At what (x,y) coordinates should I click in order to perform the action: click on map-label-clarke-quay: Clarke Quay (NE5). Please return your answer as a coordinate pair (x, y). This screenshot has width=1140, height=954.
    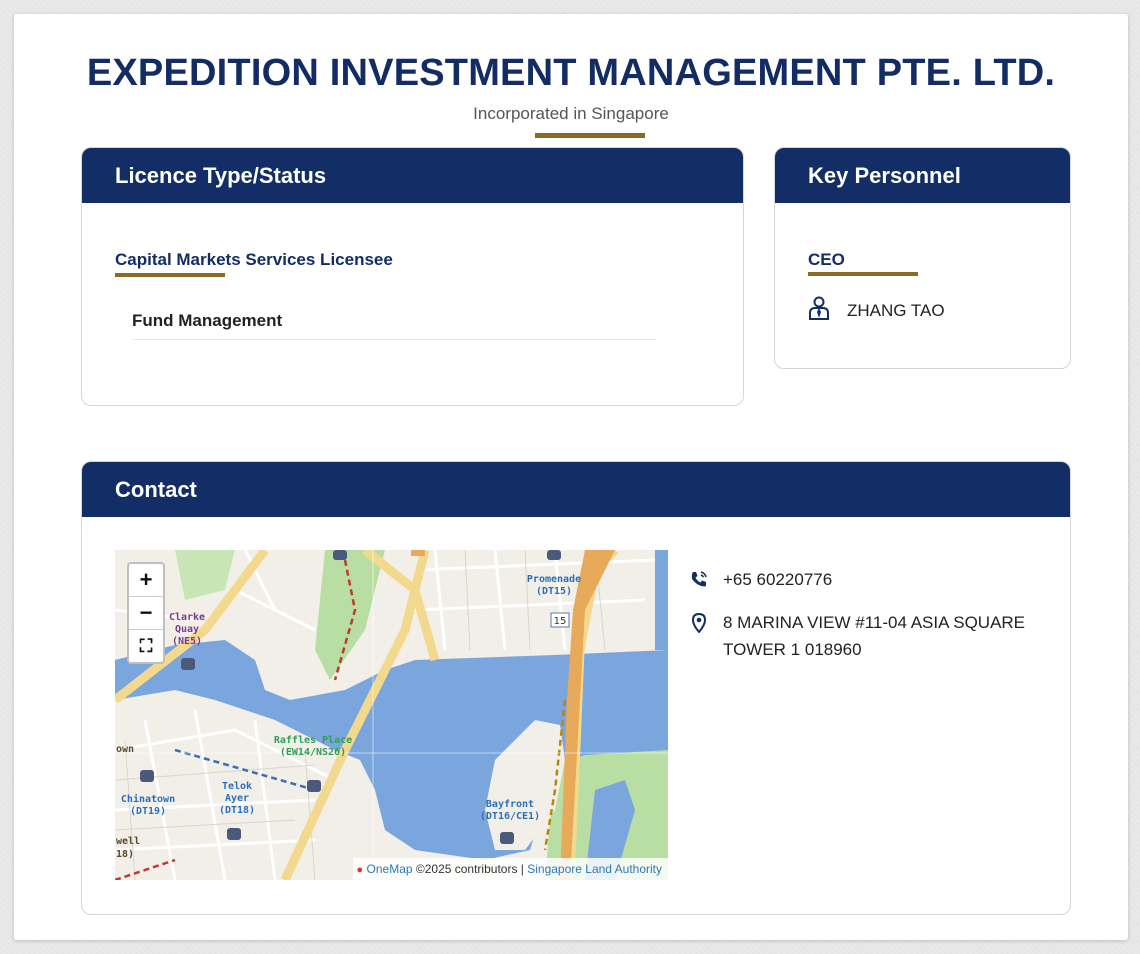
    Looking at the image, I should click on (187, 629).